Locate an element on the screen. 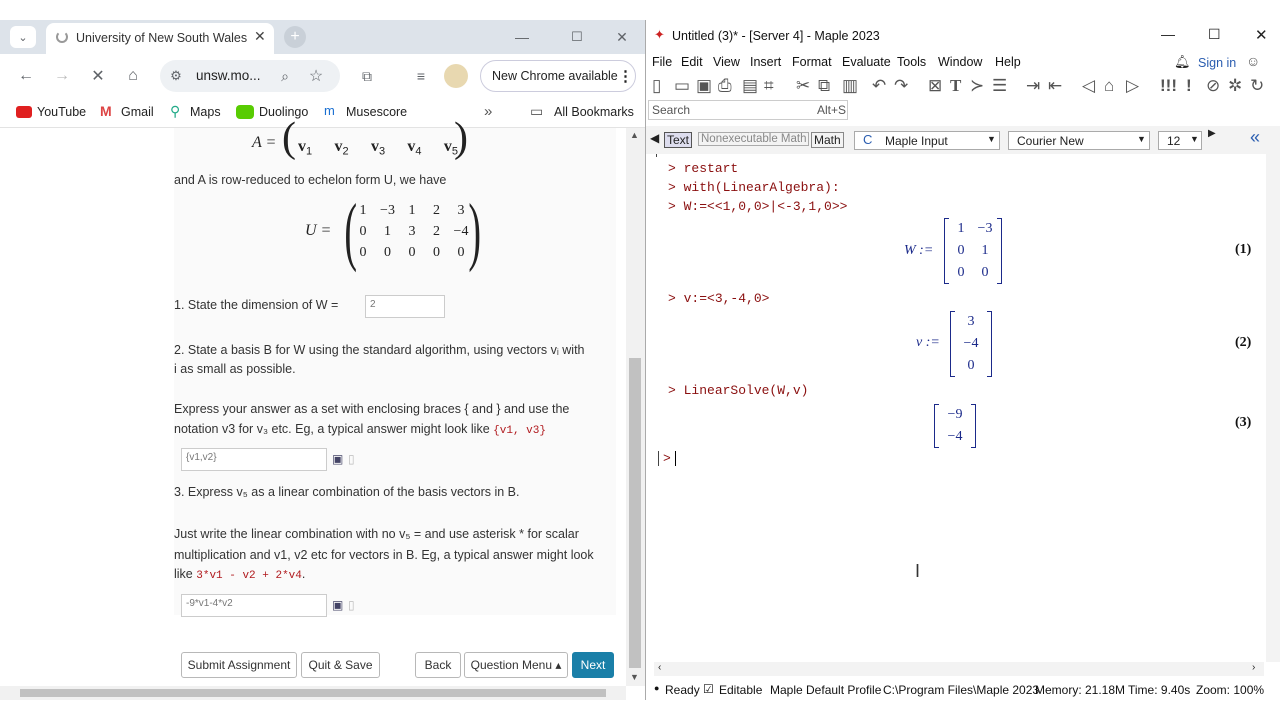 The width and height of the screenshot is (1280, 720). help-doc-icon: ▯ is located at coordinates (351, 459).